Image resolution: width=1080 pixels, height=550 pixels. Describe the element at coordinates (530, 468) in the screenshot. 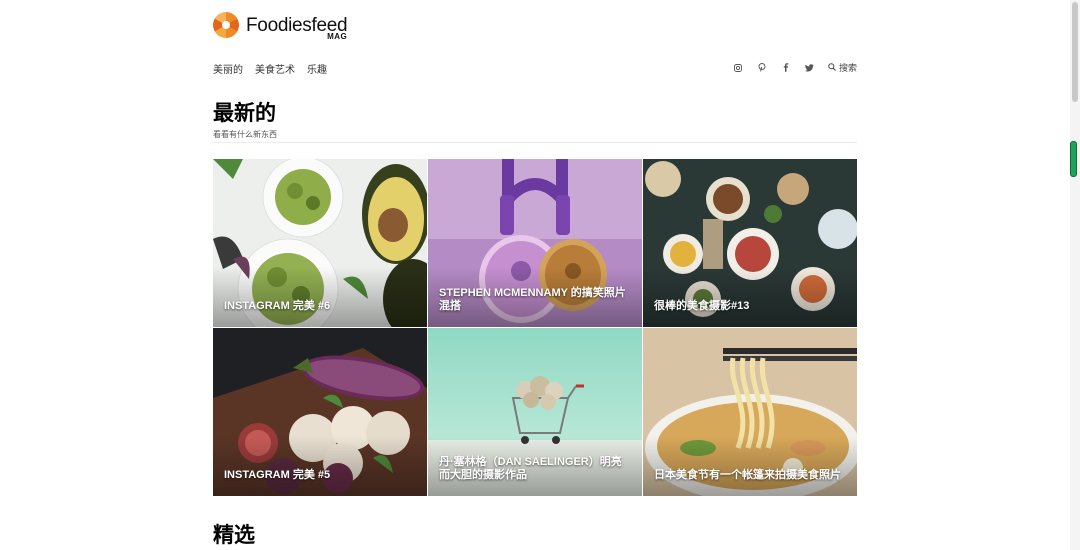

I see `post-card-title: 丹·塞林格（DAN SAELINGER）明亮而大胆的摄影作品` at that location.